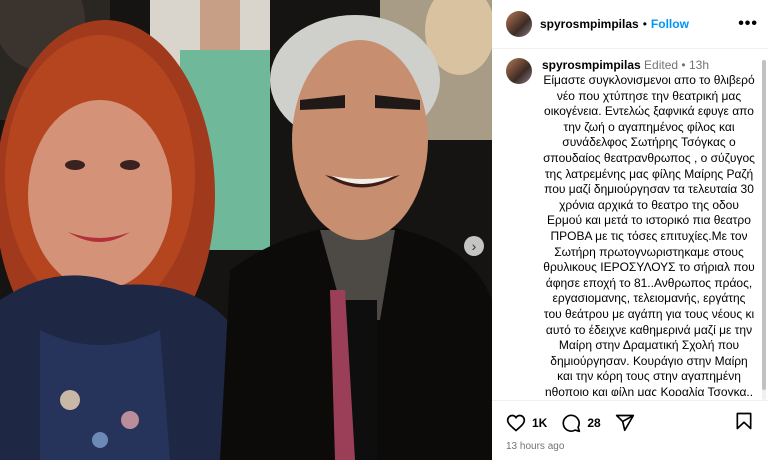 This screenshot has width=768, height=460. I want to click on action-row: 1K 28, so click(630, 423).